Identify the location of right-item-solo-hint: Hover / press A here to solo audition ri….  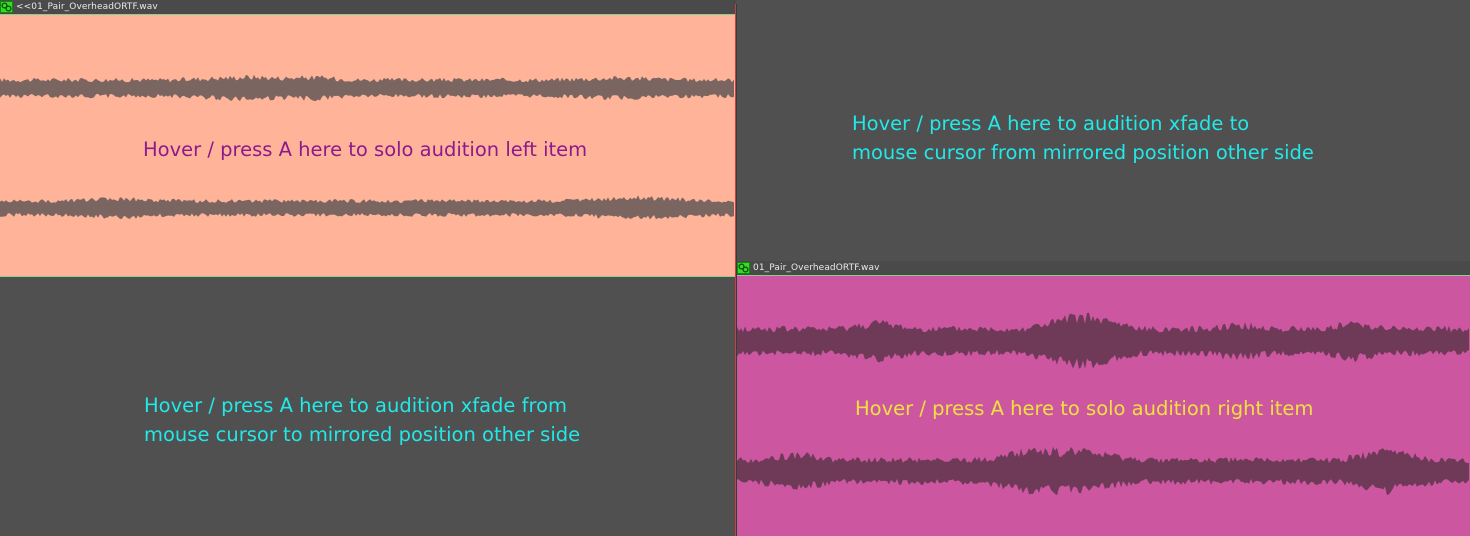
(1084, 408).